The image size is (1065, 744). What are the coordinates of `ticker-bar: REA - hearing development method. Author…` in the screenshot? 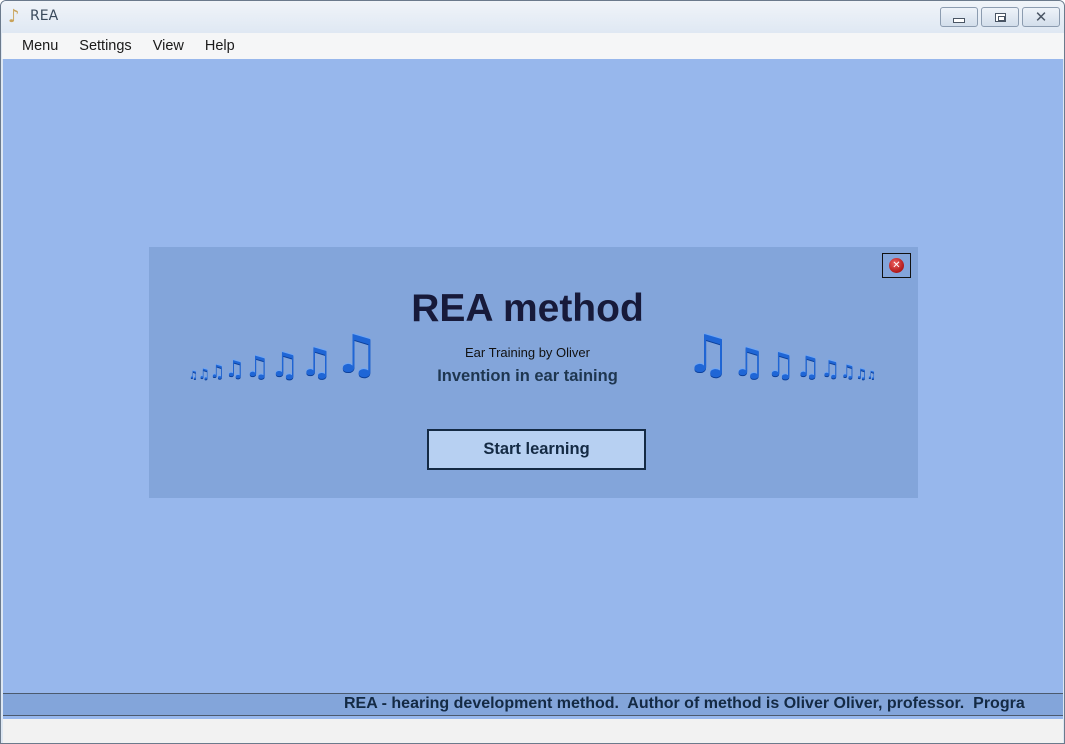 It's located at (533, 704).